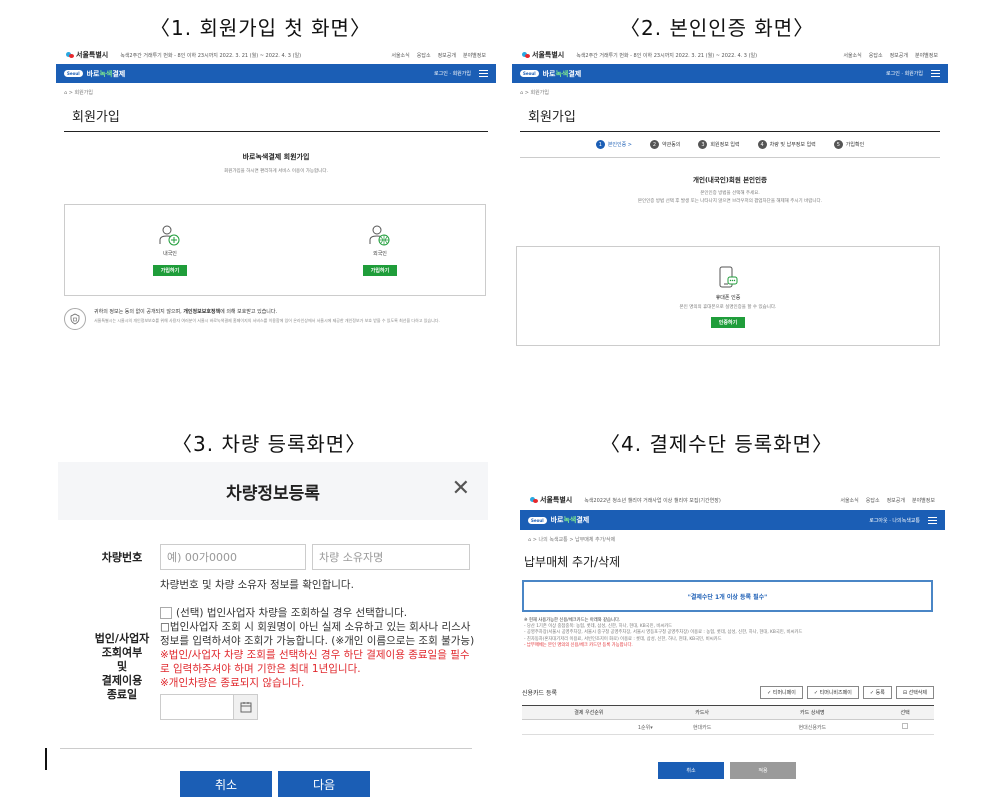 Image resolution: width=1000 pixels, height=811 pixels. I want to click on car-help-text: 차량번호 및 차량 소유자 정보를 확인합니다., so click(257, 585).